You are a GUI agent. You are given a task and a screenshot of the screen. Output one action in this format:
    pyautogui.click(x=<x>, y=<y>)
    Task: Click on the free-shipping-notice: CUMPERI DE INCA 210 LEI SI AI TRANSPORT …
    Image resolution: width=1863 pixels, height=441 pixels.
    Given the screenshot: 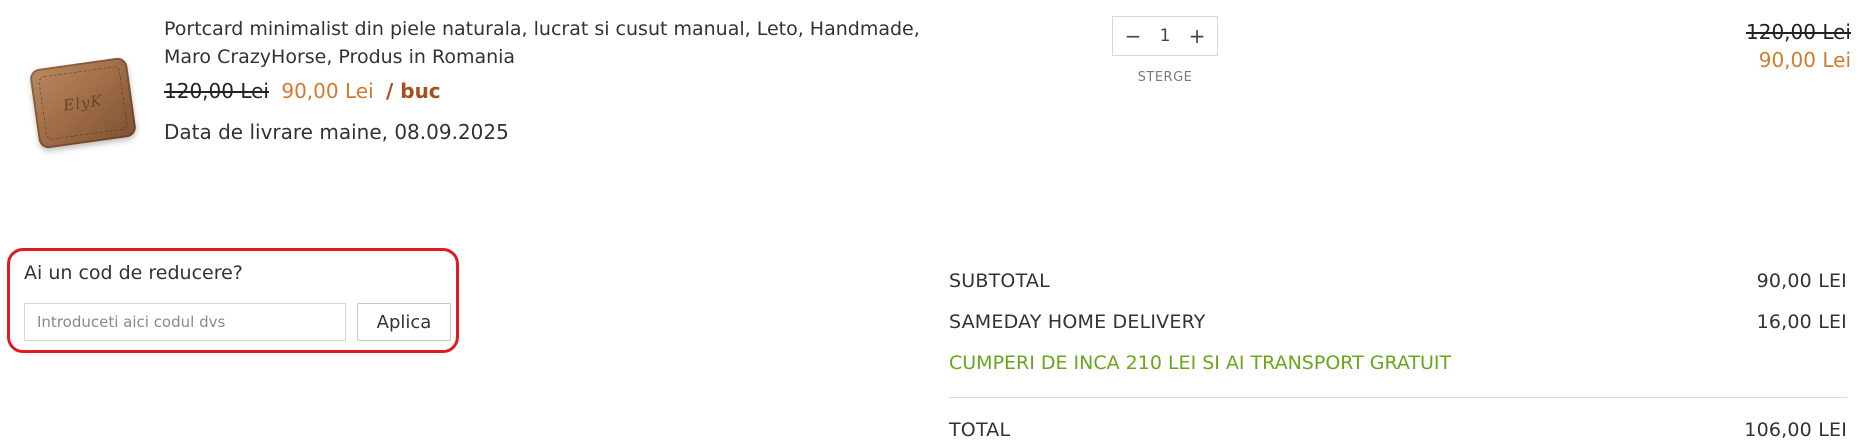 What is the action you would take?
    pyautogui.click(x=1200, y=362)
    